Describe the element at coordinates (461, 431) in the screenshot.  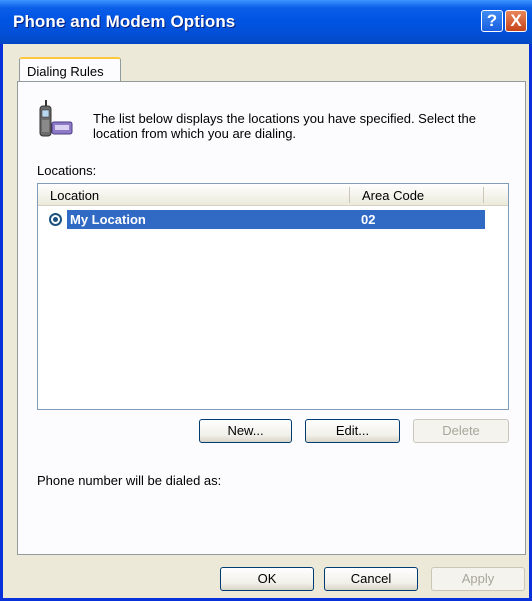
I see `delete-button: Delete` at that location.